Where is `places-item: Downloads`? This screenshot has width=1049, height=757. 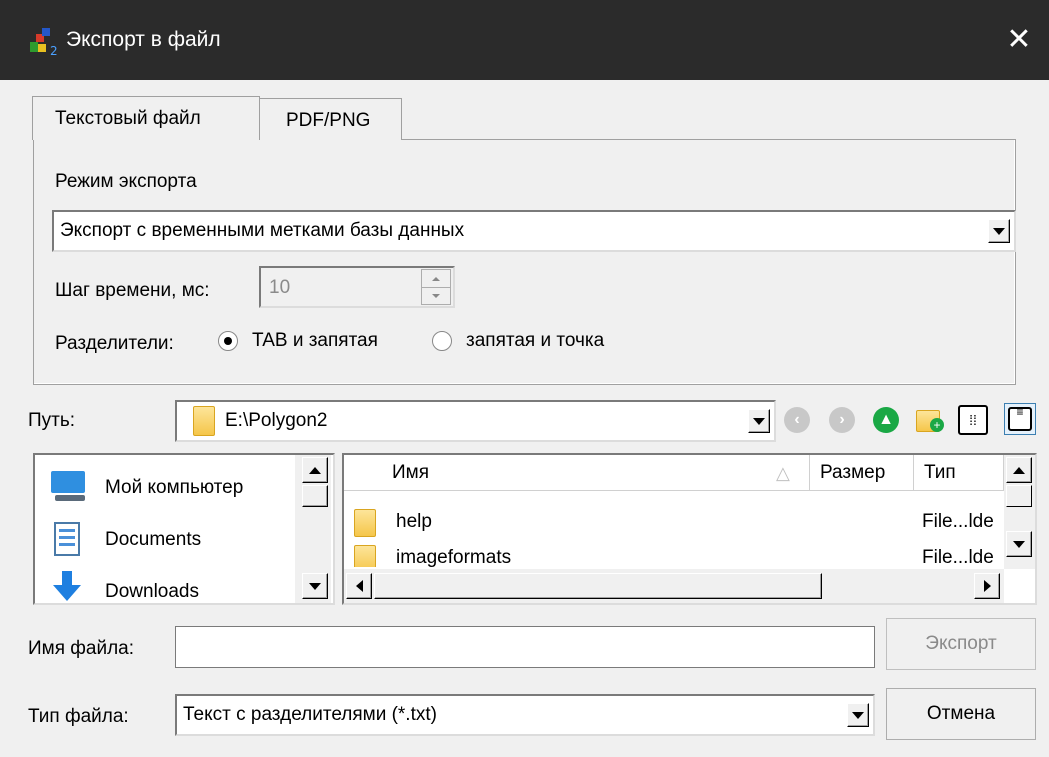 places-item: Downloads is located at coordinates (170, 585).